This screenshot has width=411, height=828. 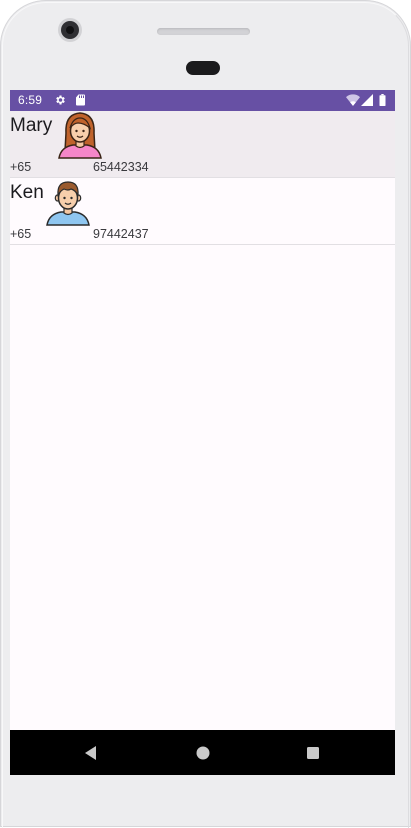 What do you see at coordinates (80, 101) in the screenshot?
I see `sd-card-icon` at bounding box center [80, 101].